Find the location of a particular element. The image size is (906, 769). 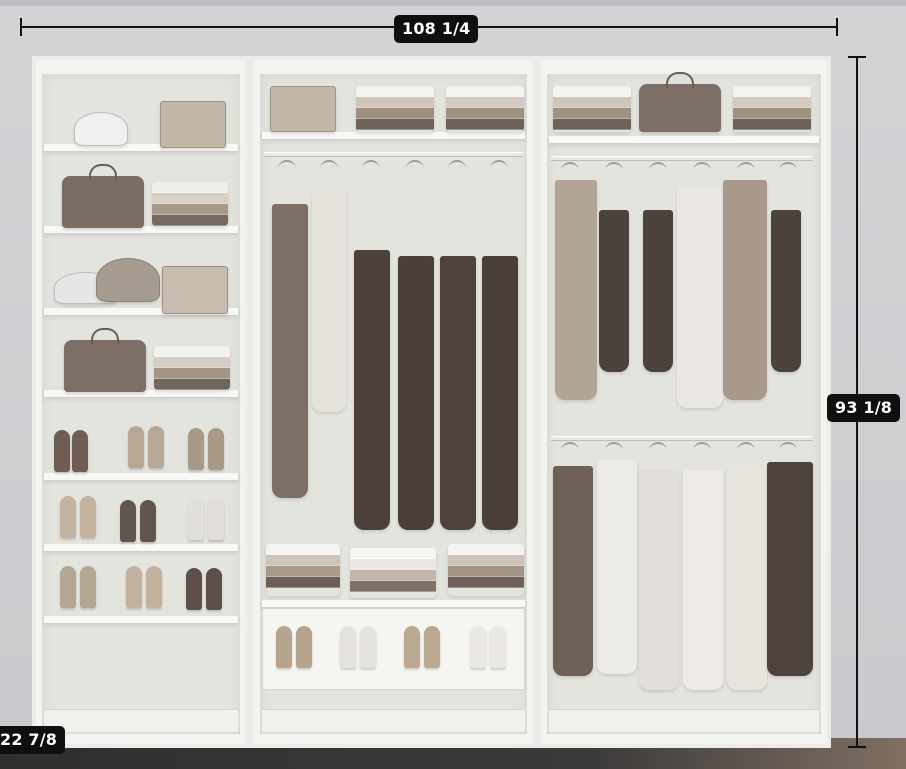

height-dimension-top-tick is located at coordinates (857, 57).